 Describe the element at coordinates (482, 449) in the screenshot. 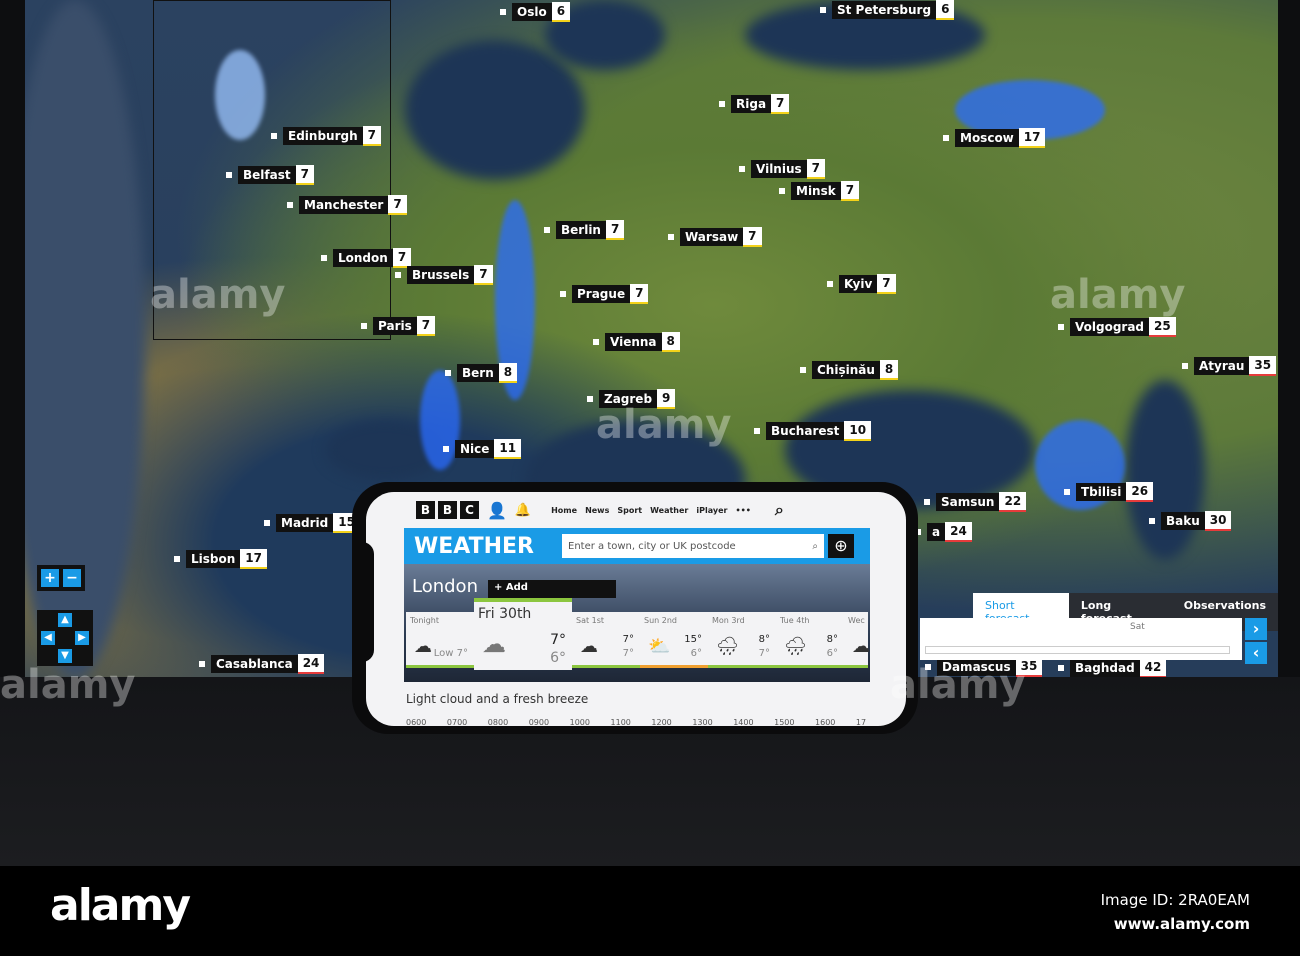

I see `city-marker: Nice 11` at that location.